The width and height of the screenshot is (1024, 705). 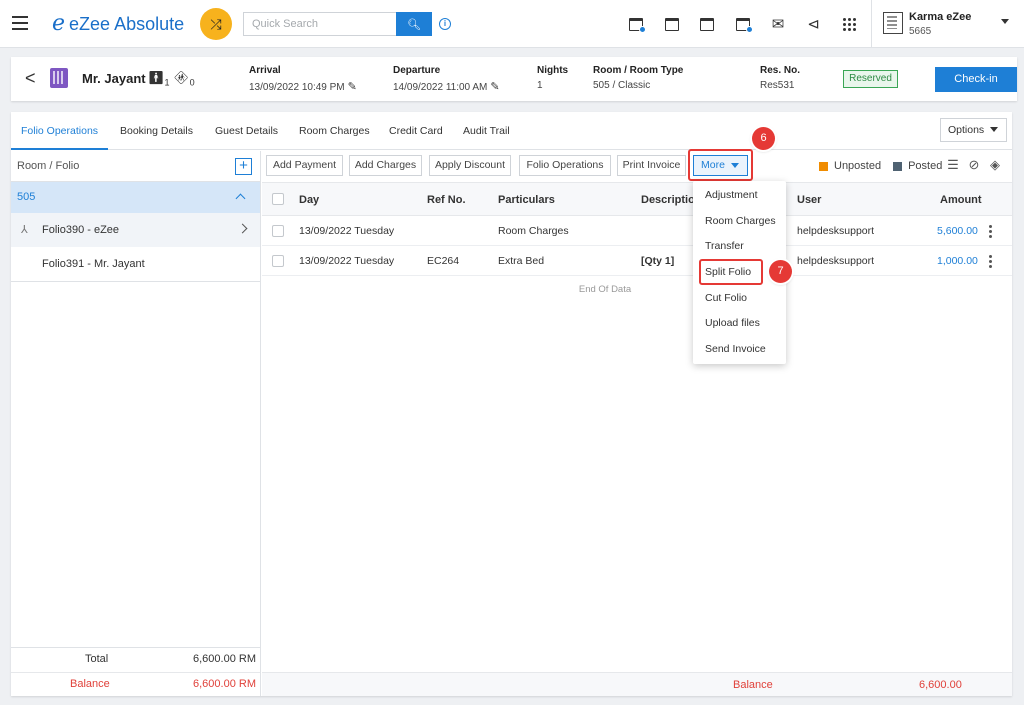 I want to click on add-payment-button: Add Payment, so click(x=304, y=165).